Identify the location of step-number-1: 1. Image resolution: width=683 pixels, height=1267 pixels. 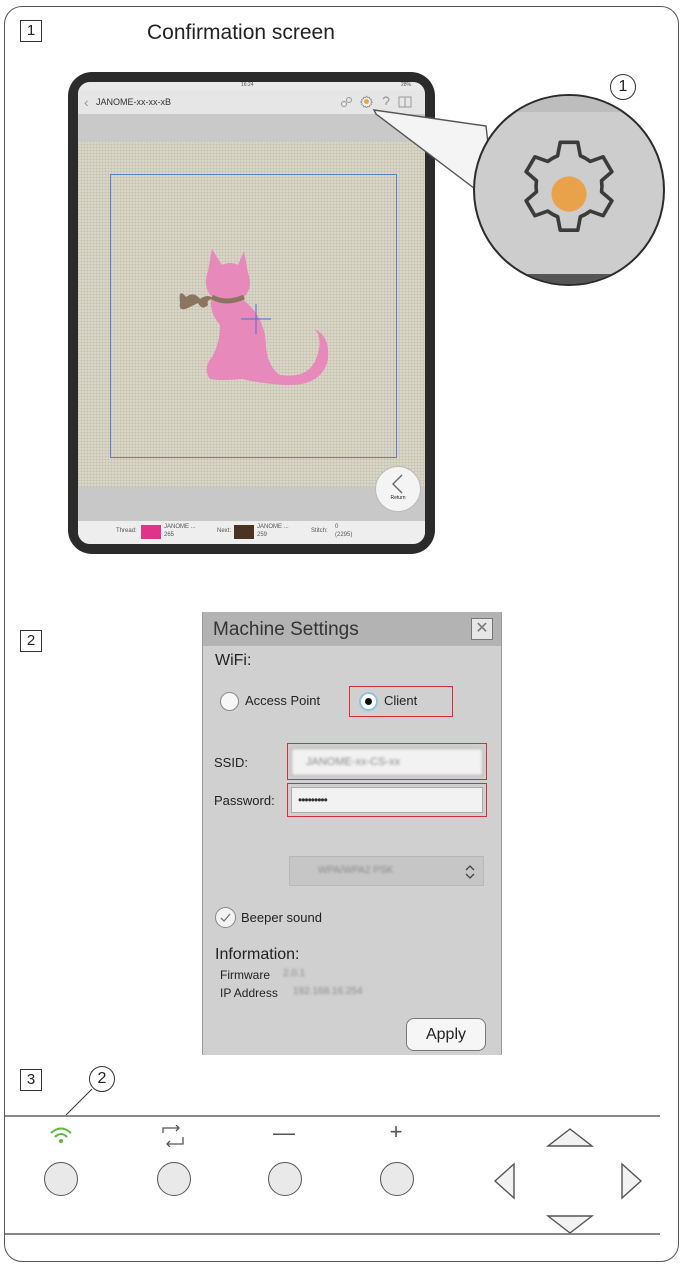
(31, 31).